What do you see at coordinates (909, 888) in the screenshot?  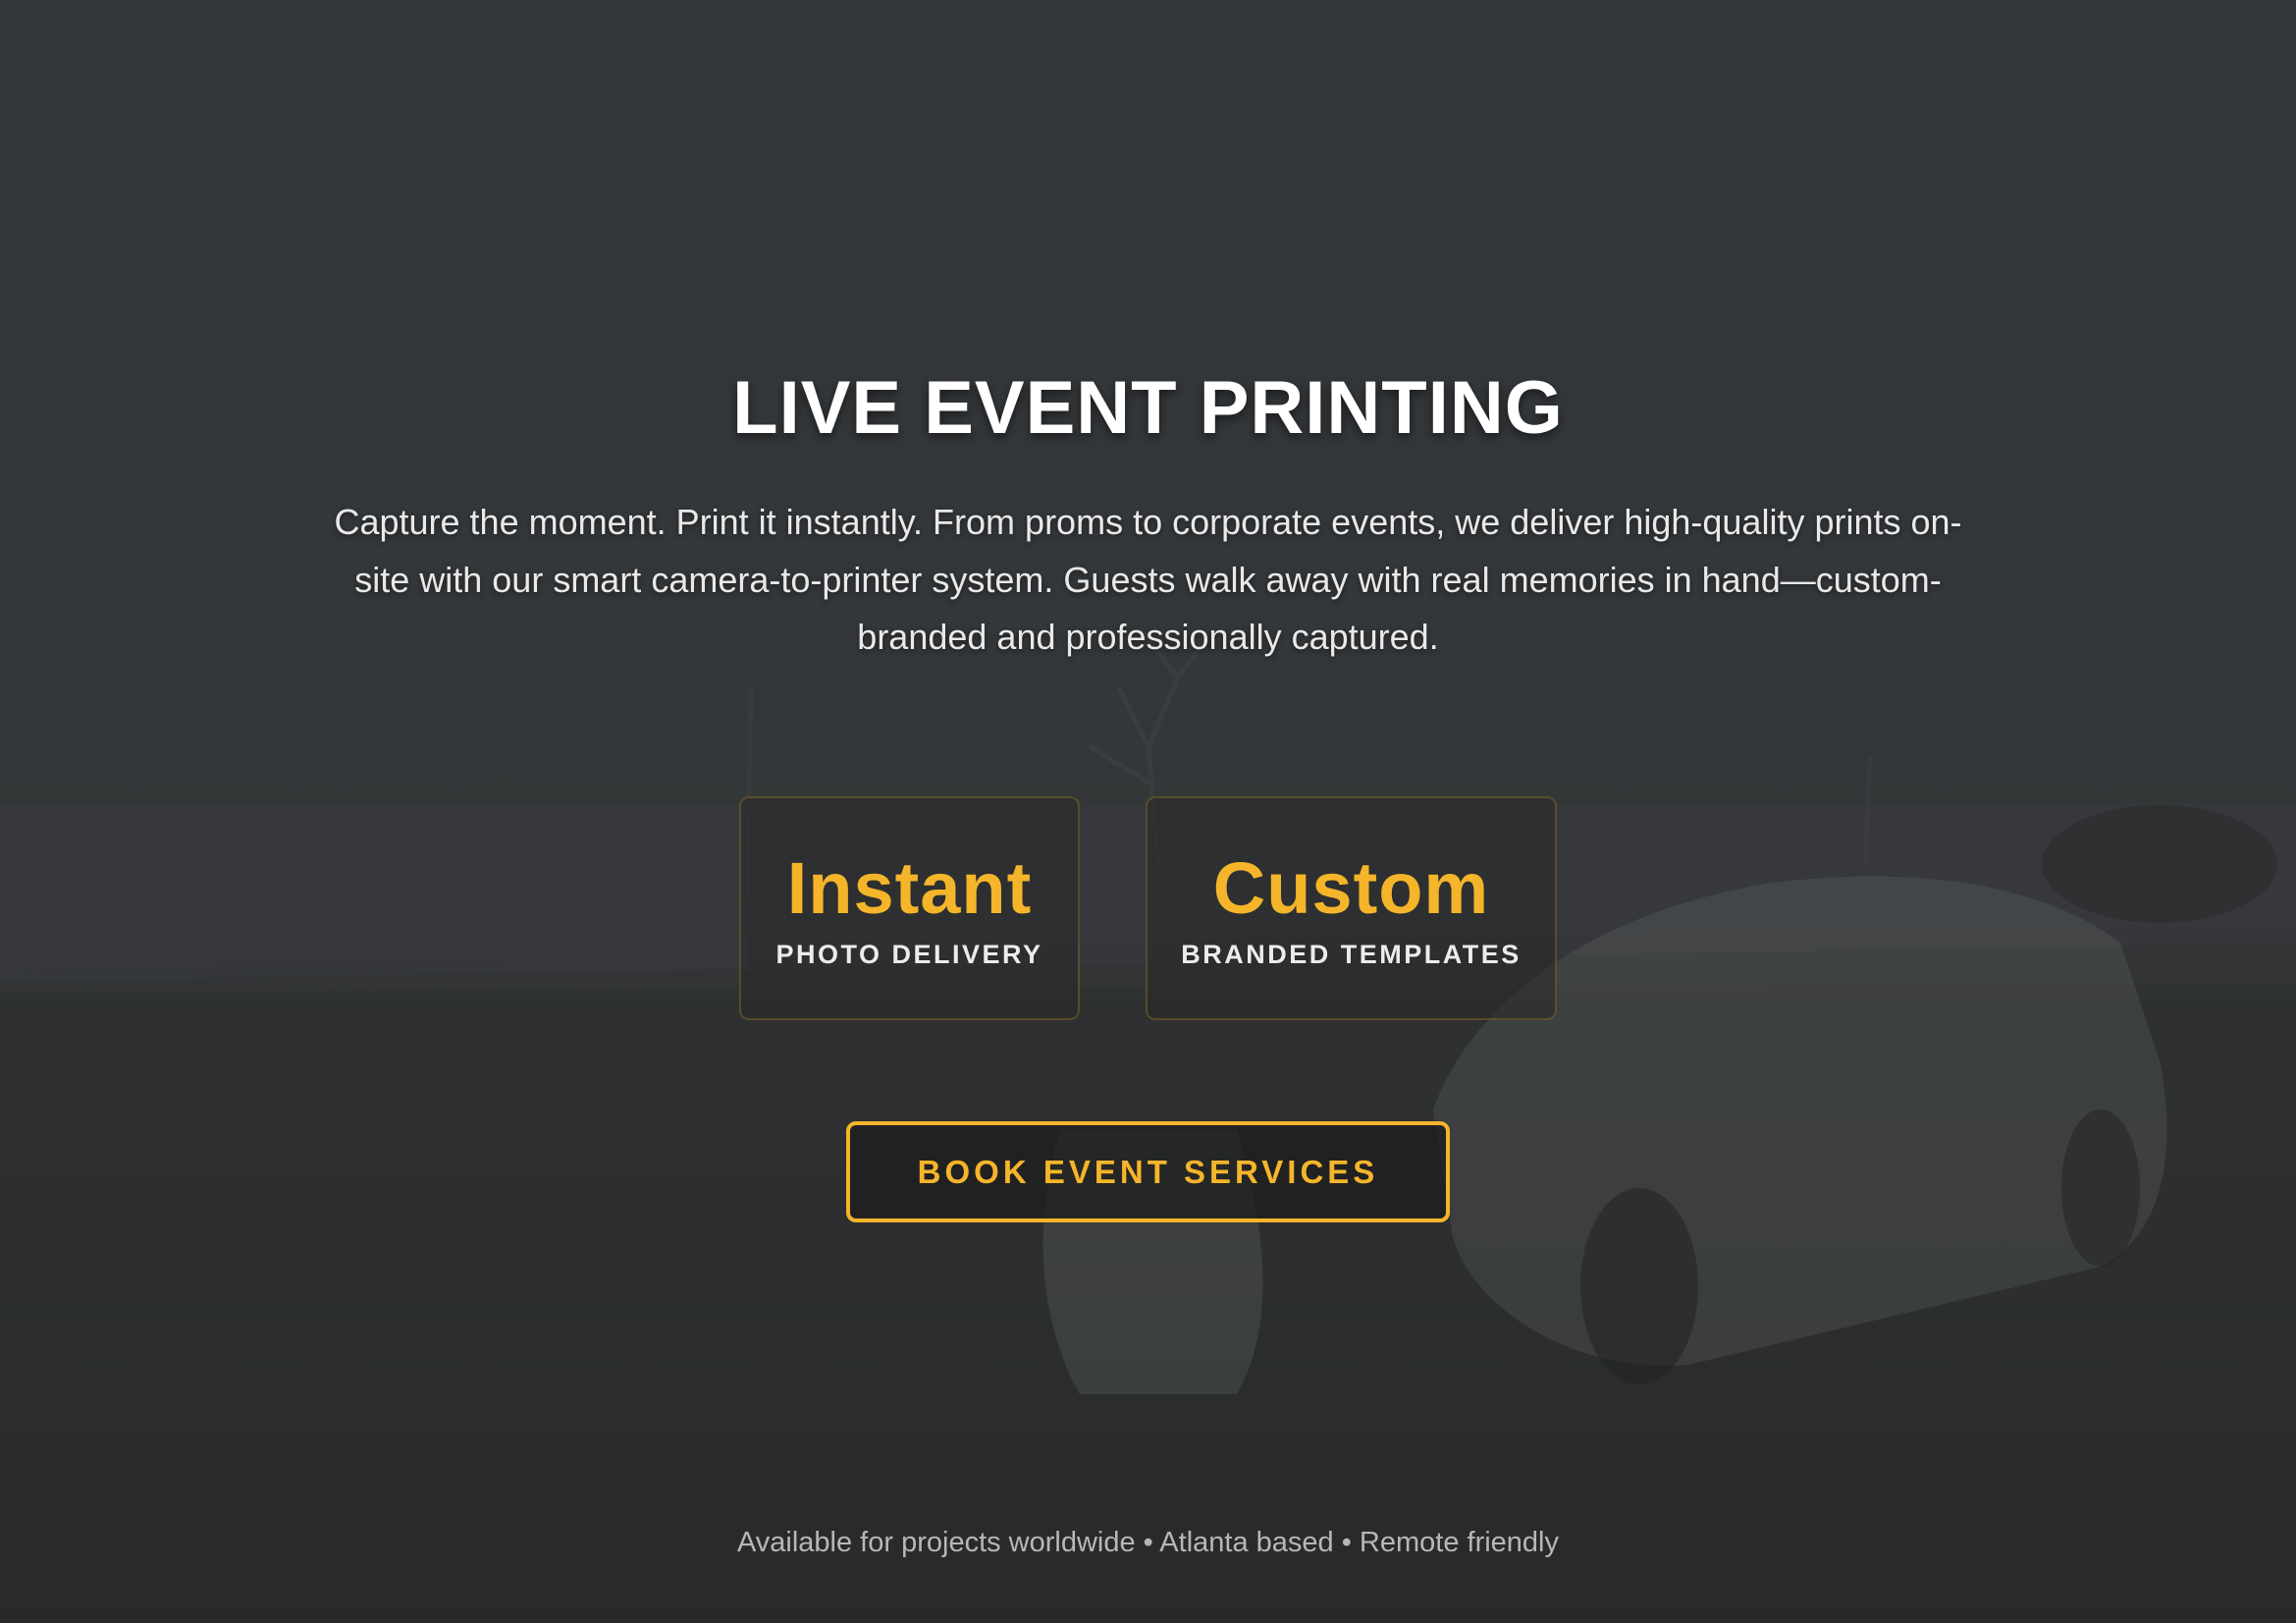 I see `stat-value: Instant` at bounding box center [909, 888].